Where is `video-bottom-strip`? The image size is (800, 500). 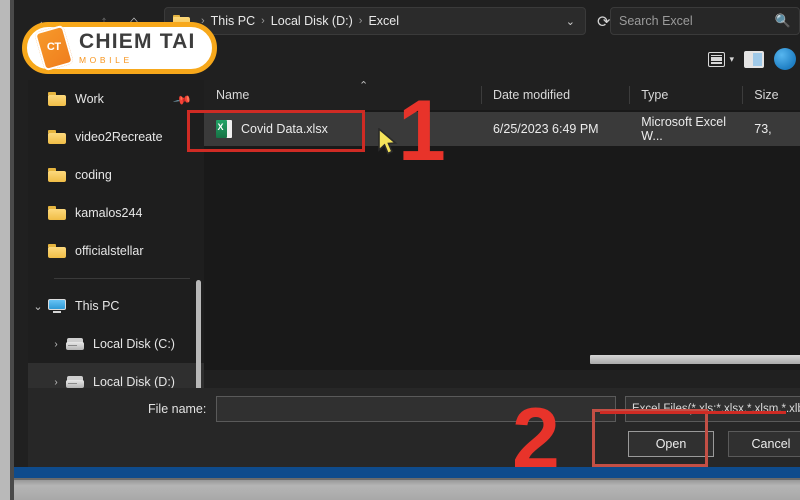
video-bottom-strip is located at coordinates (400, 489).